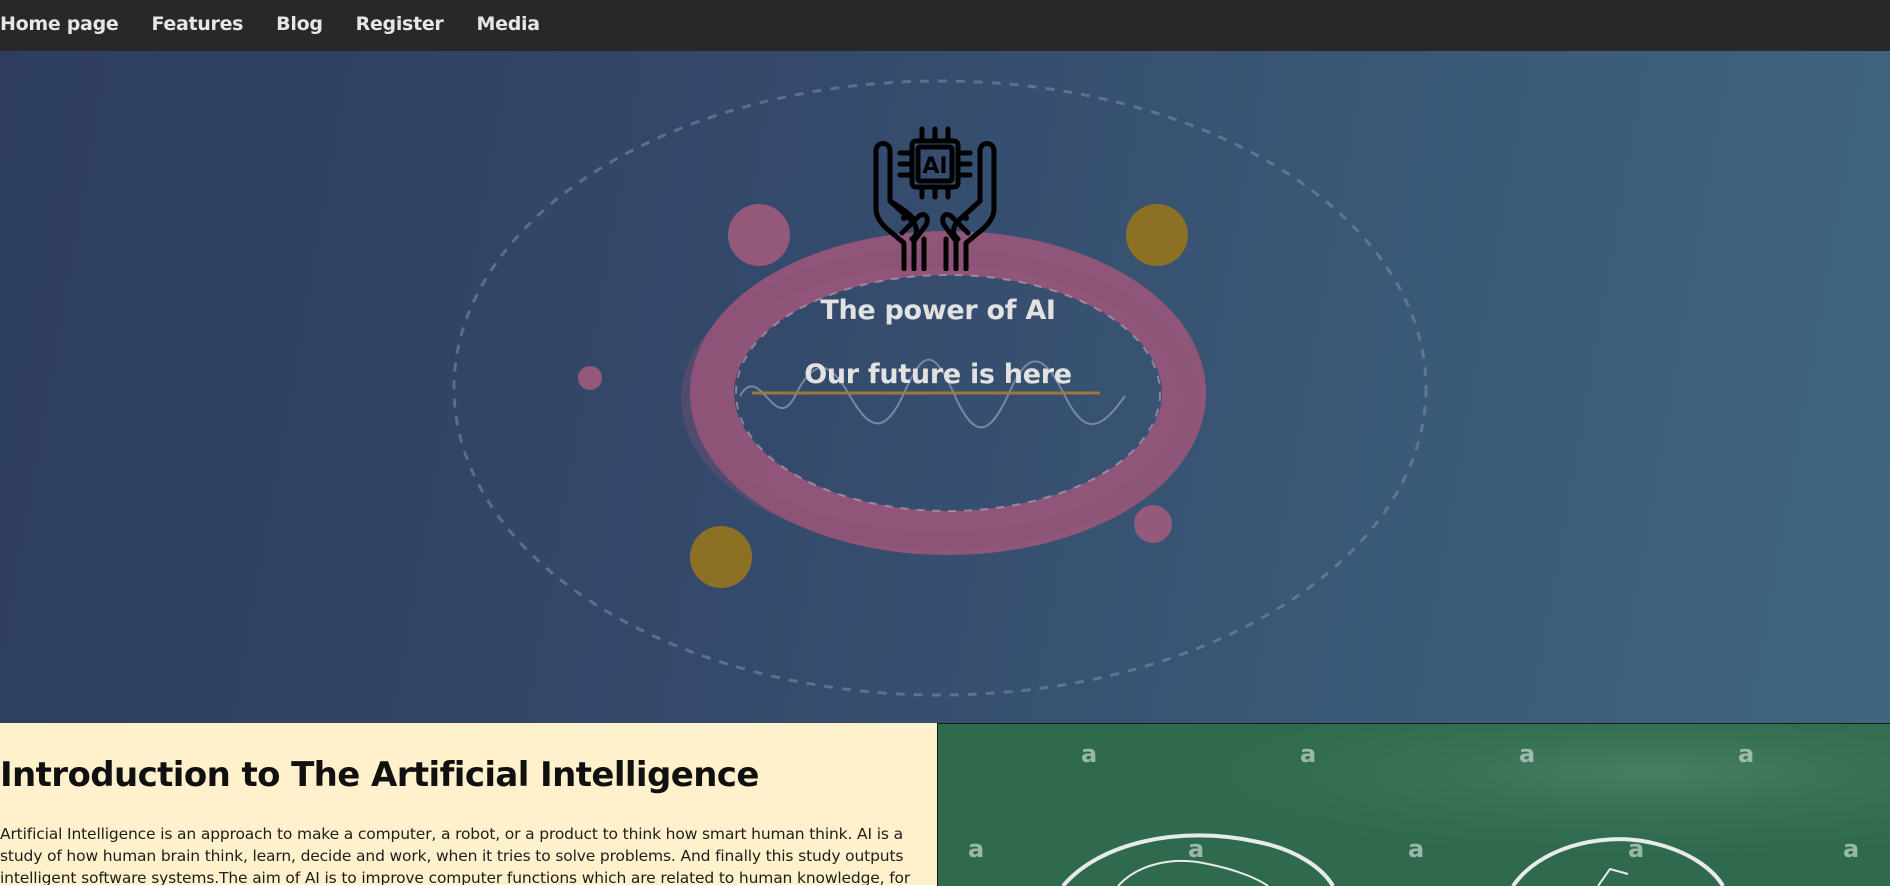 The image size is (1890, 886). Describe the element at coordinates (759, 235) in the screenshot. I see `pink-dot` at that location.